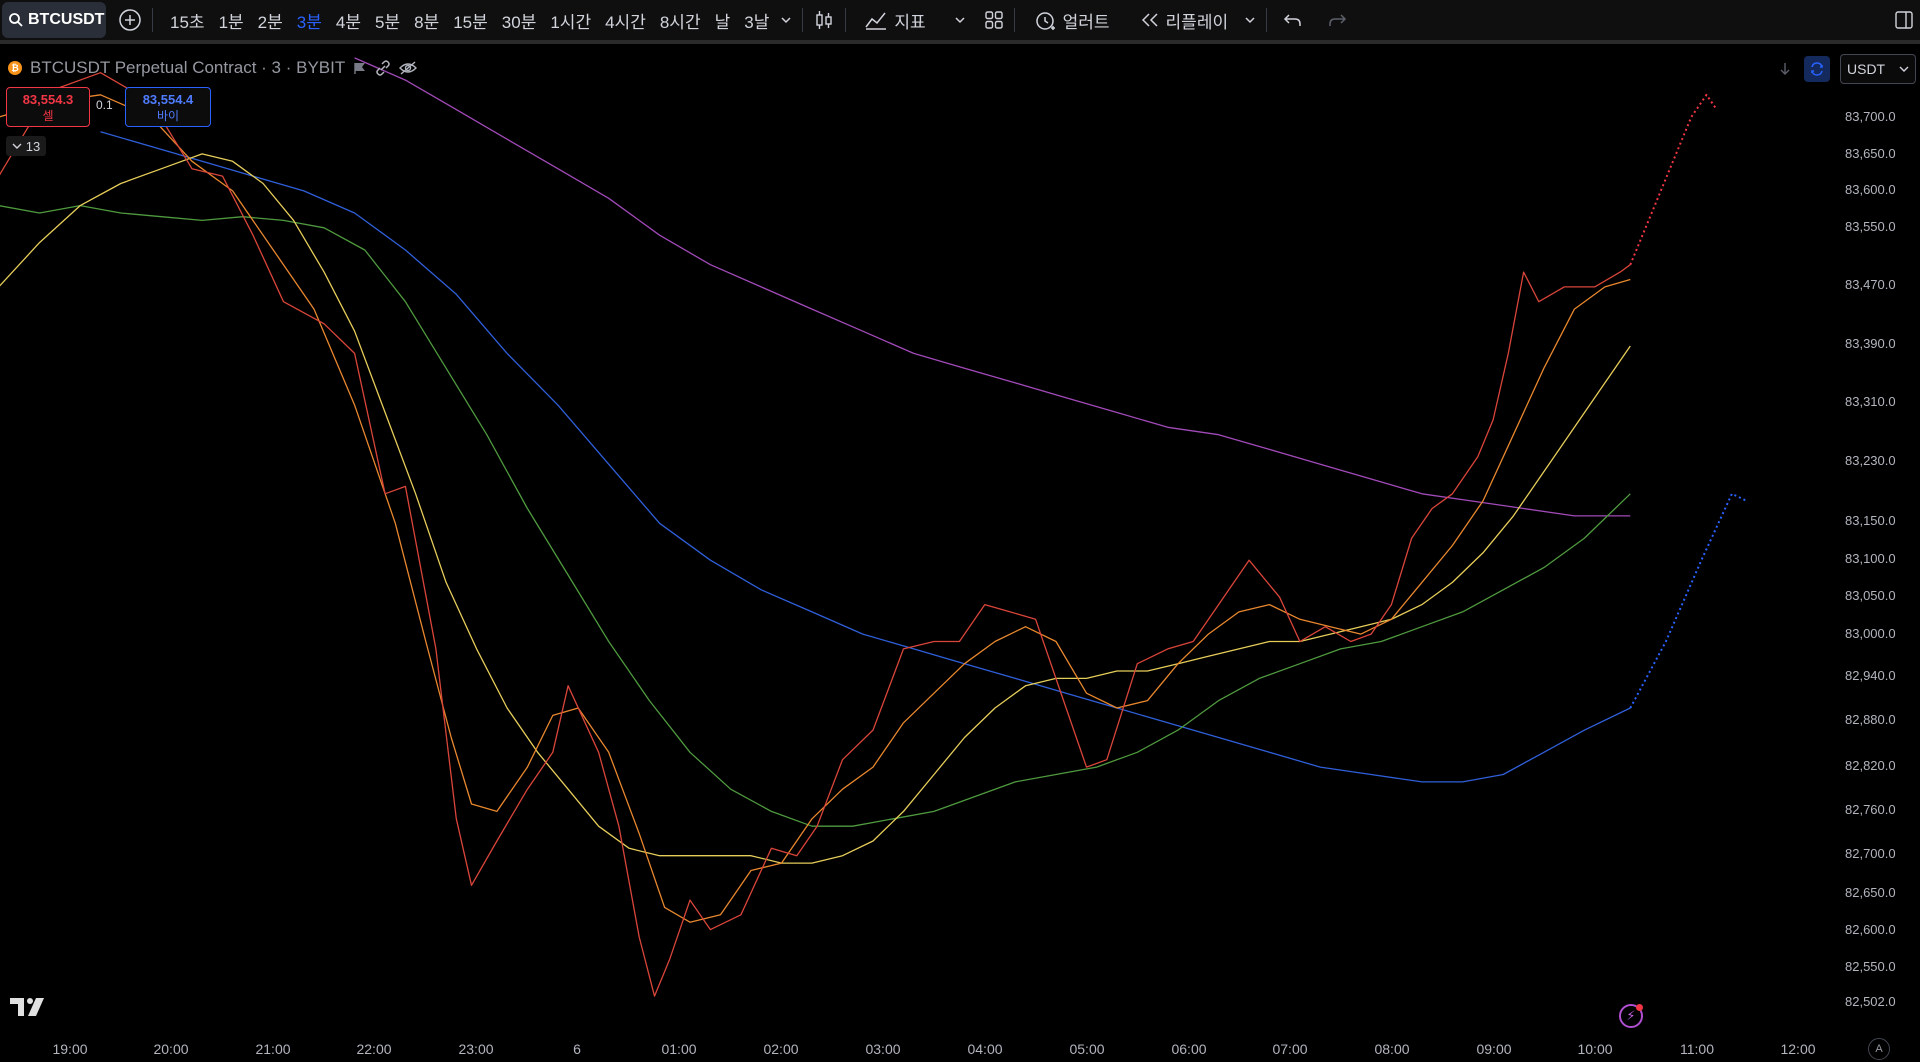  What do you see at coordinates (723, 20) in the screenshot?
I see `interval-12: 날` at bounding box center [723, 20].